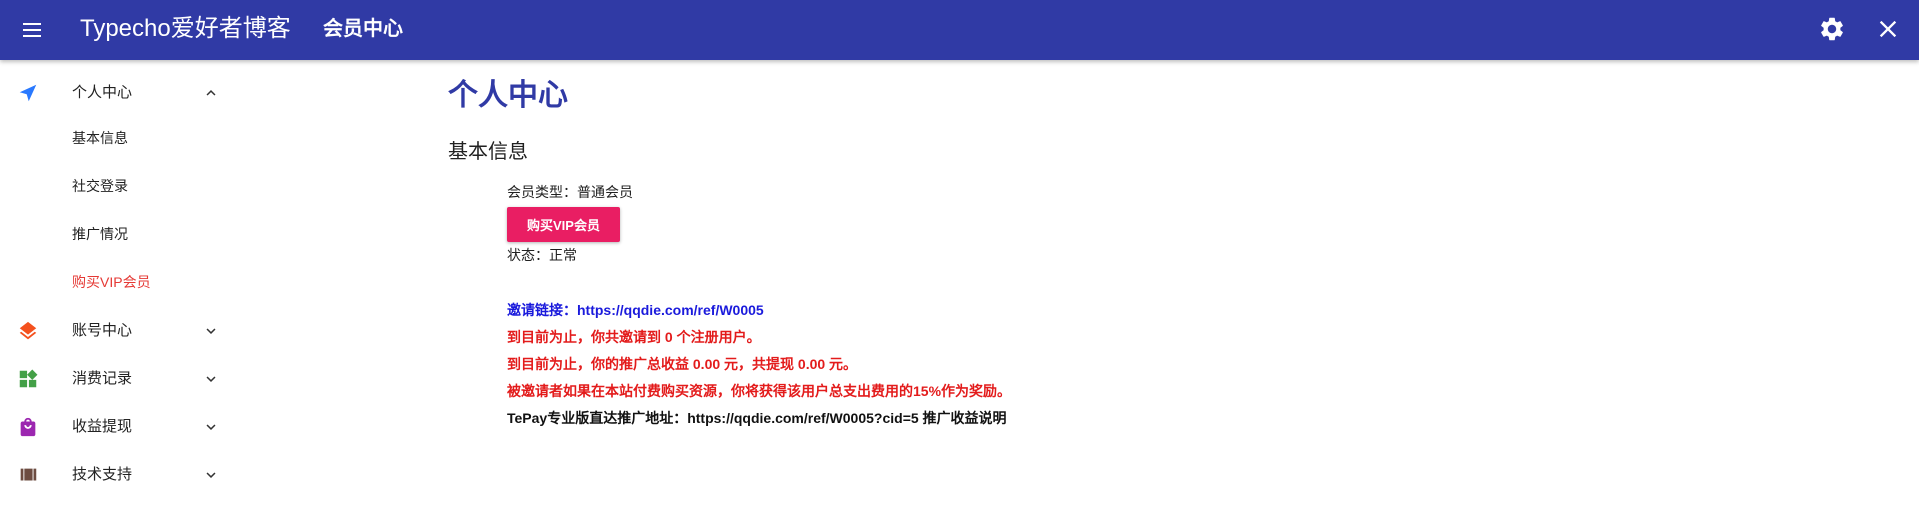 The height and width of the screenshot is (519, 1919). I want to click on sidebar-subitem-label: 基本信息, so click(100, 138).